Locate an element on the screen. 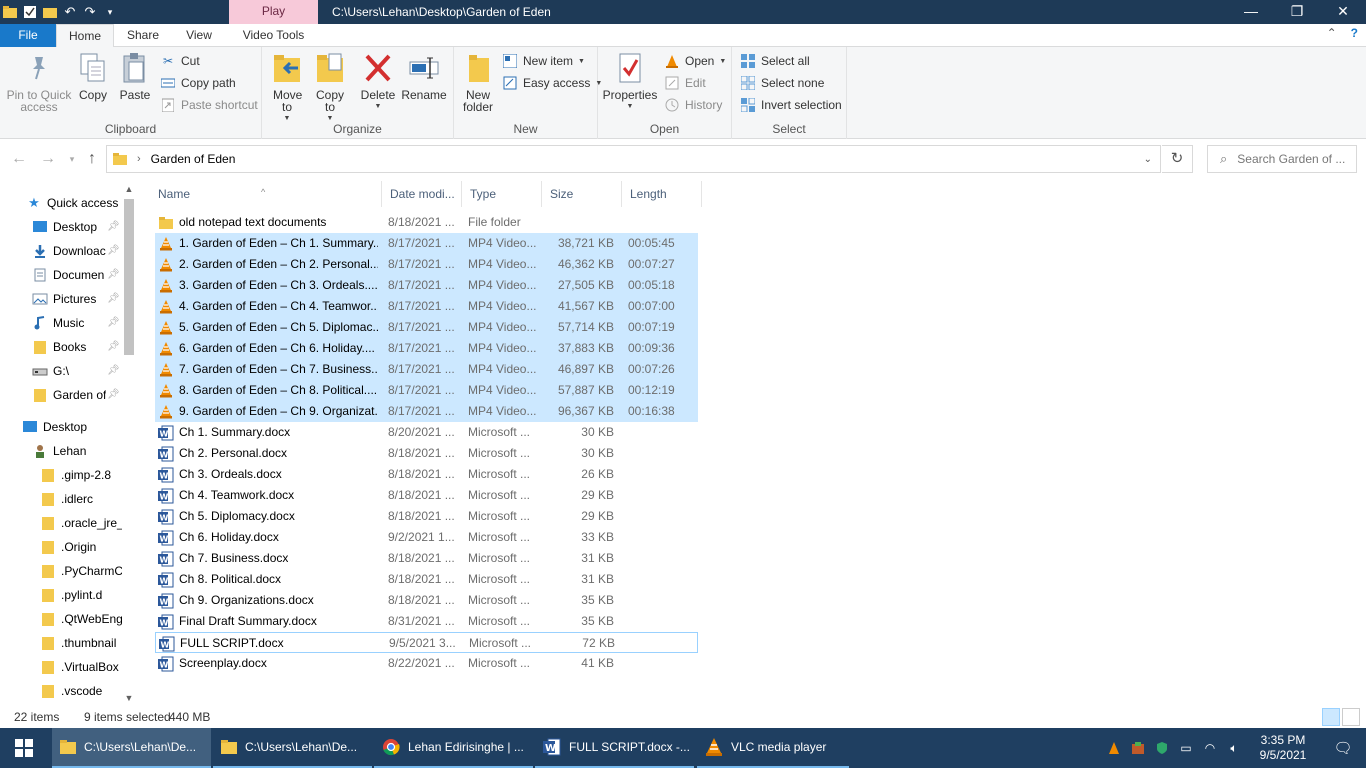 The height and width of the screenshot is (768, 1366). new-folder-icon is located at coordinates (50, 12).